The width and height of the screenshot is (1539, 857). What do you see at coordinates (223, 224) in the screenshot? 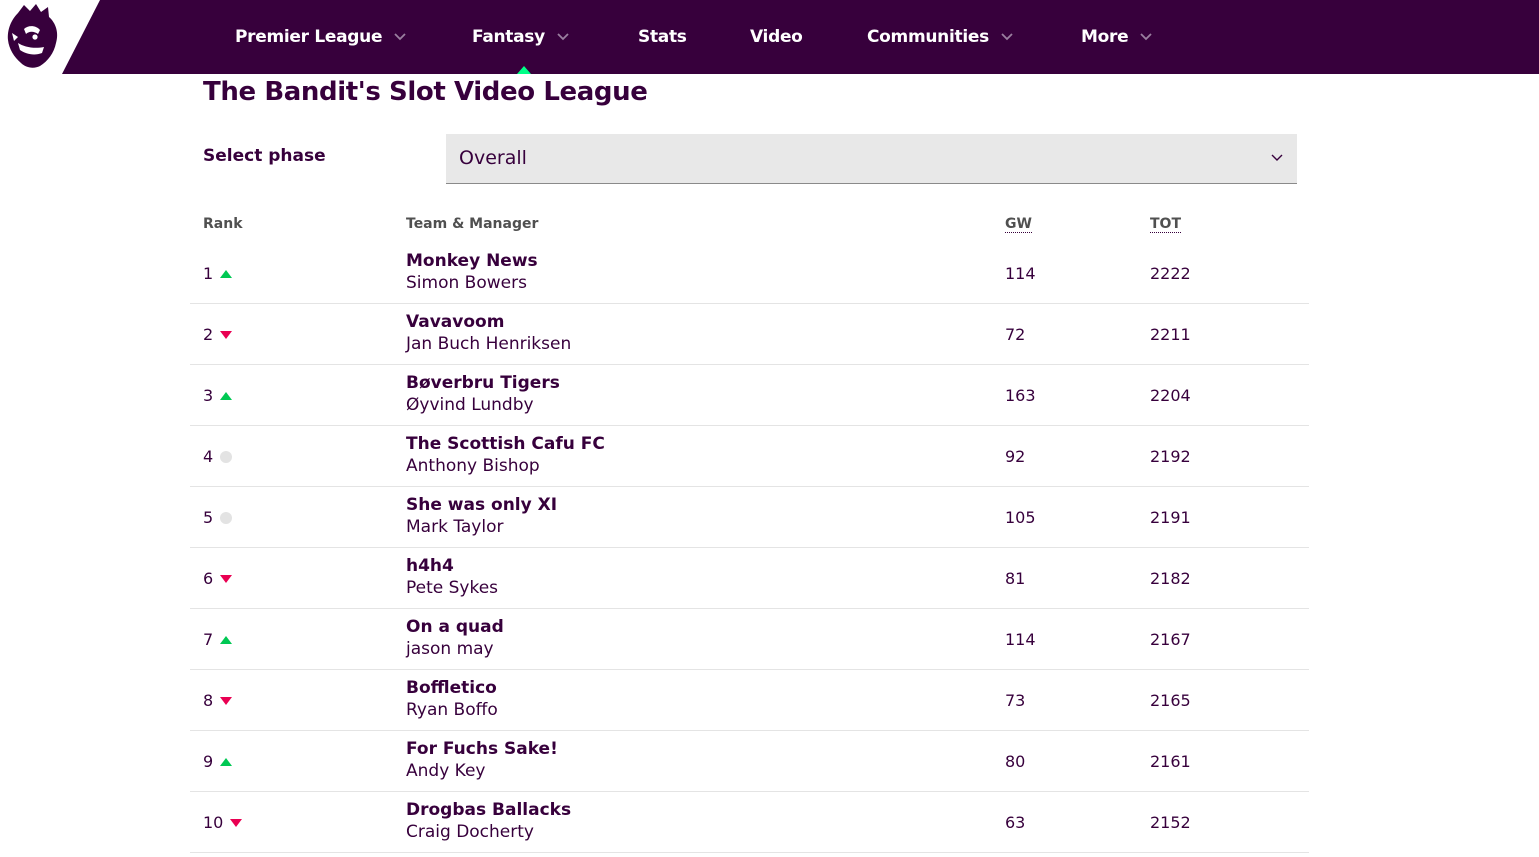
I see `header-rank: Rank` at bounding box center [223, 224].